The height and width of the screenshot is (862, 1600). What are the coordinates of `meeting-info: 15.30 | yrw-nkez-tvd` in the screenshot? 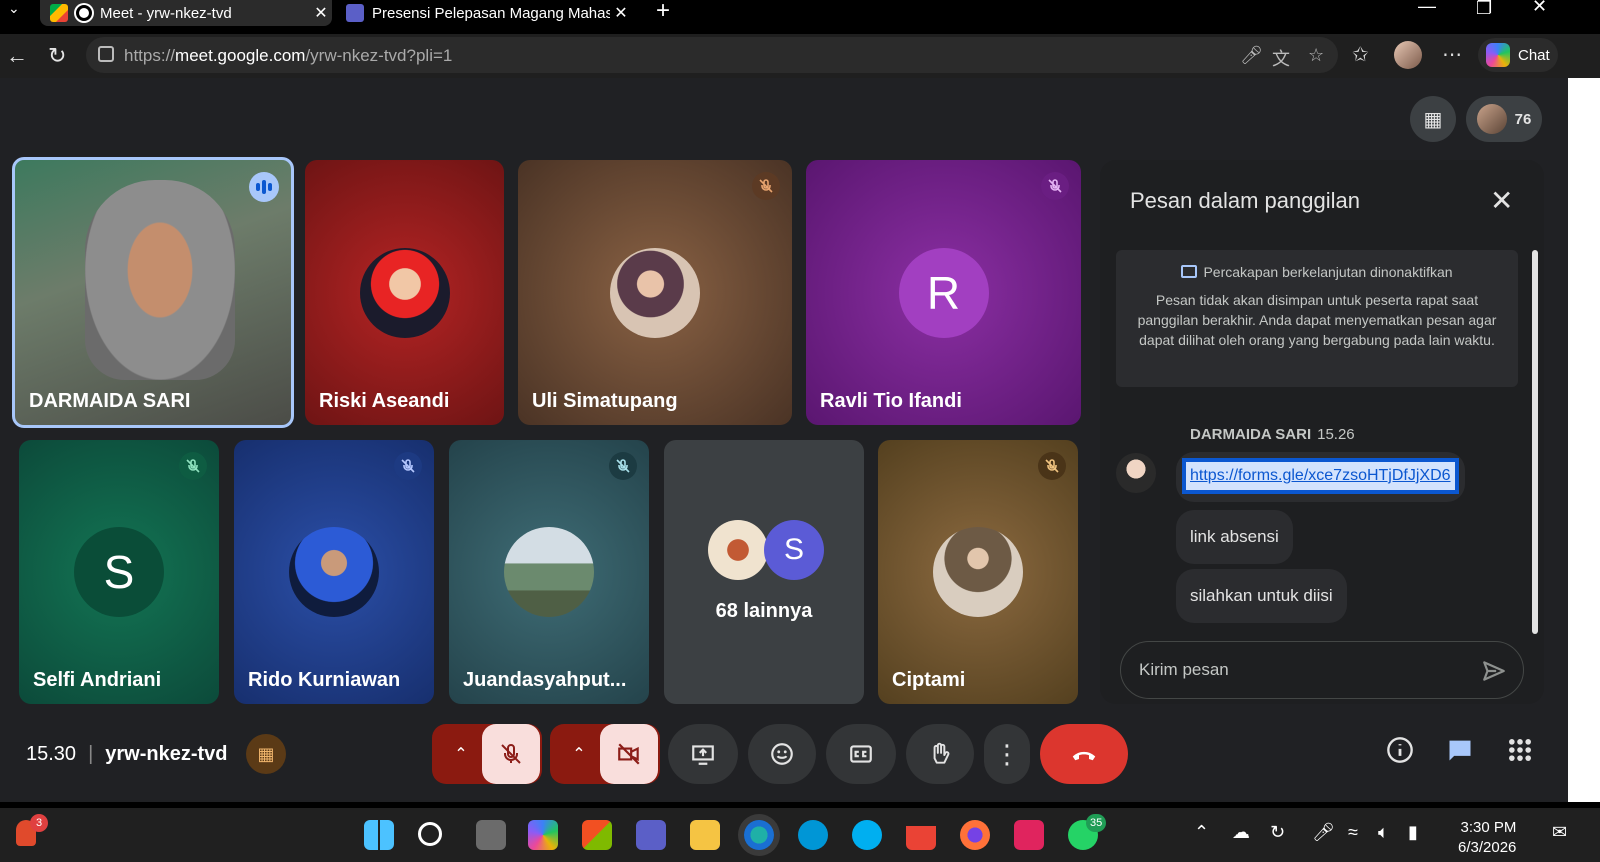 It's located at (127, 754).